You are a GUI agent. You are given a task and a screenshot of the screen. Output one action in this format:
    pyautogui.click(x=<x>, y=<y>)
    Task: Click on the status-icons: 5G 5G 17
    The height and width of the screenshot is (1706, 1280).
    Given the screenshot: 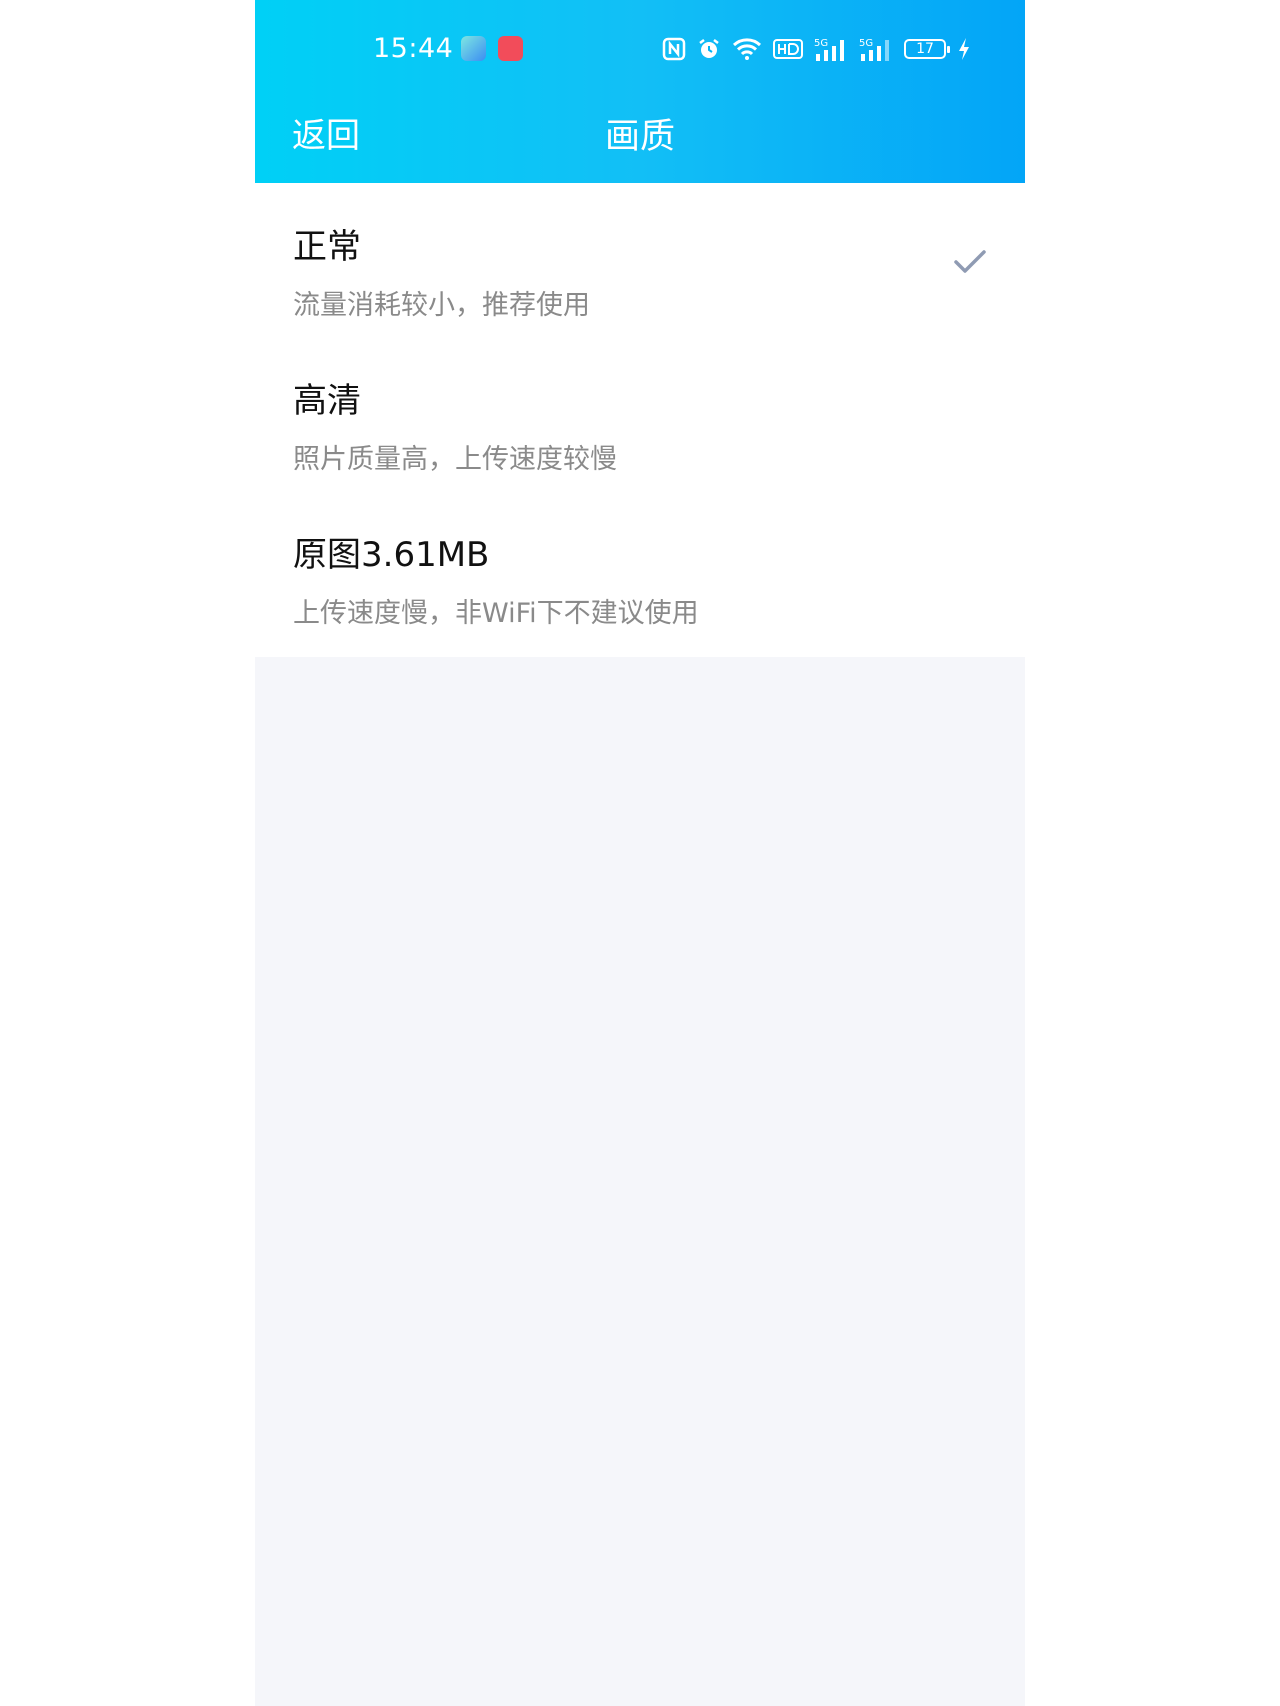 What is the action you would take?
    pyautogui.click(x=816, y=49)
    